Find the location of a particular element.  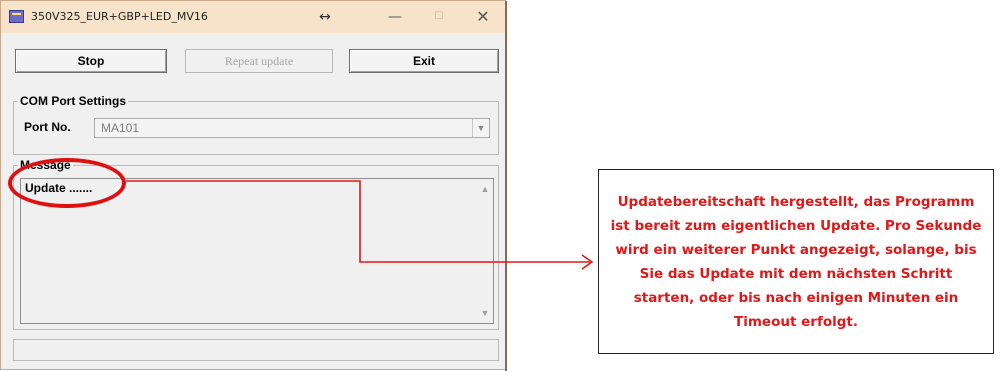

stop-button: Stop is located at coordinates (91, 61).